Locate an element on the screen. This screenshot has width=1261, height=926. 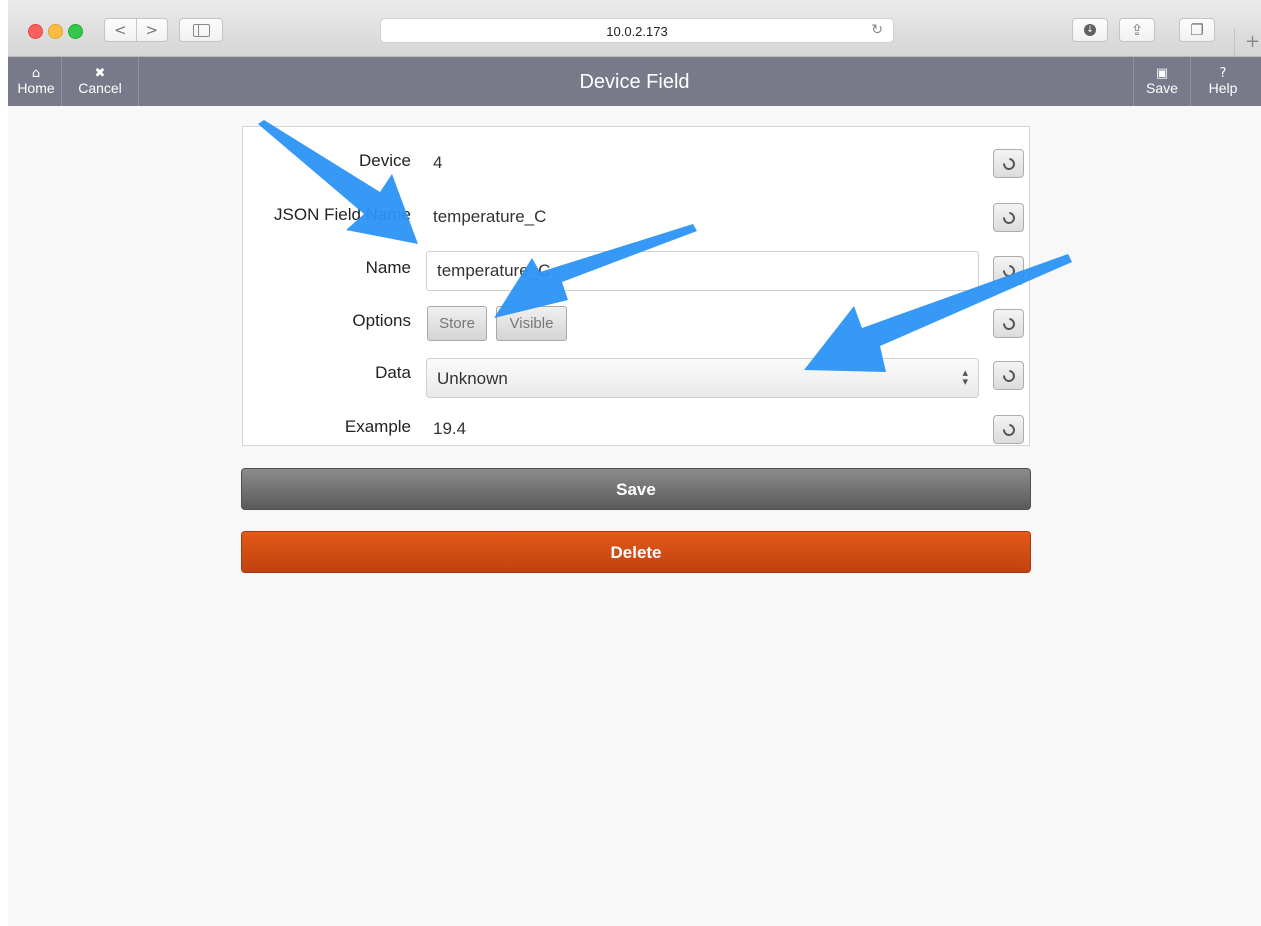
device-row: Device 4 is located at coordinates (636, 159).